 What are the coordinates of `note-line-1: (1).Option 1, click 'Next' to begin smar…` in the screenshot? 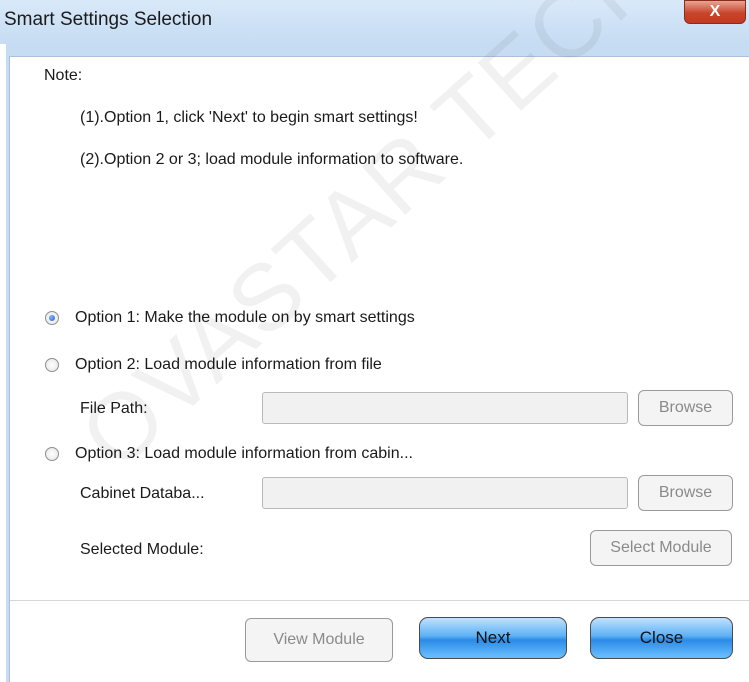 It's located at (249, 117).